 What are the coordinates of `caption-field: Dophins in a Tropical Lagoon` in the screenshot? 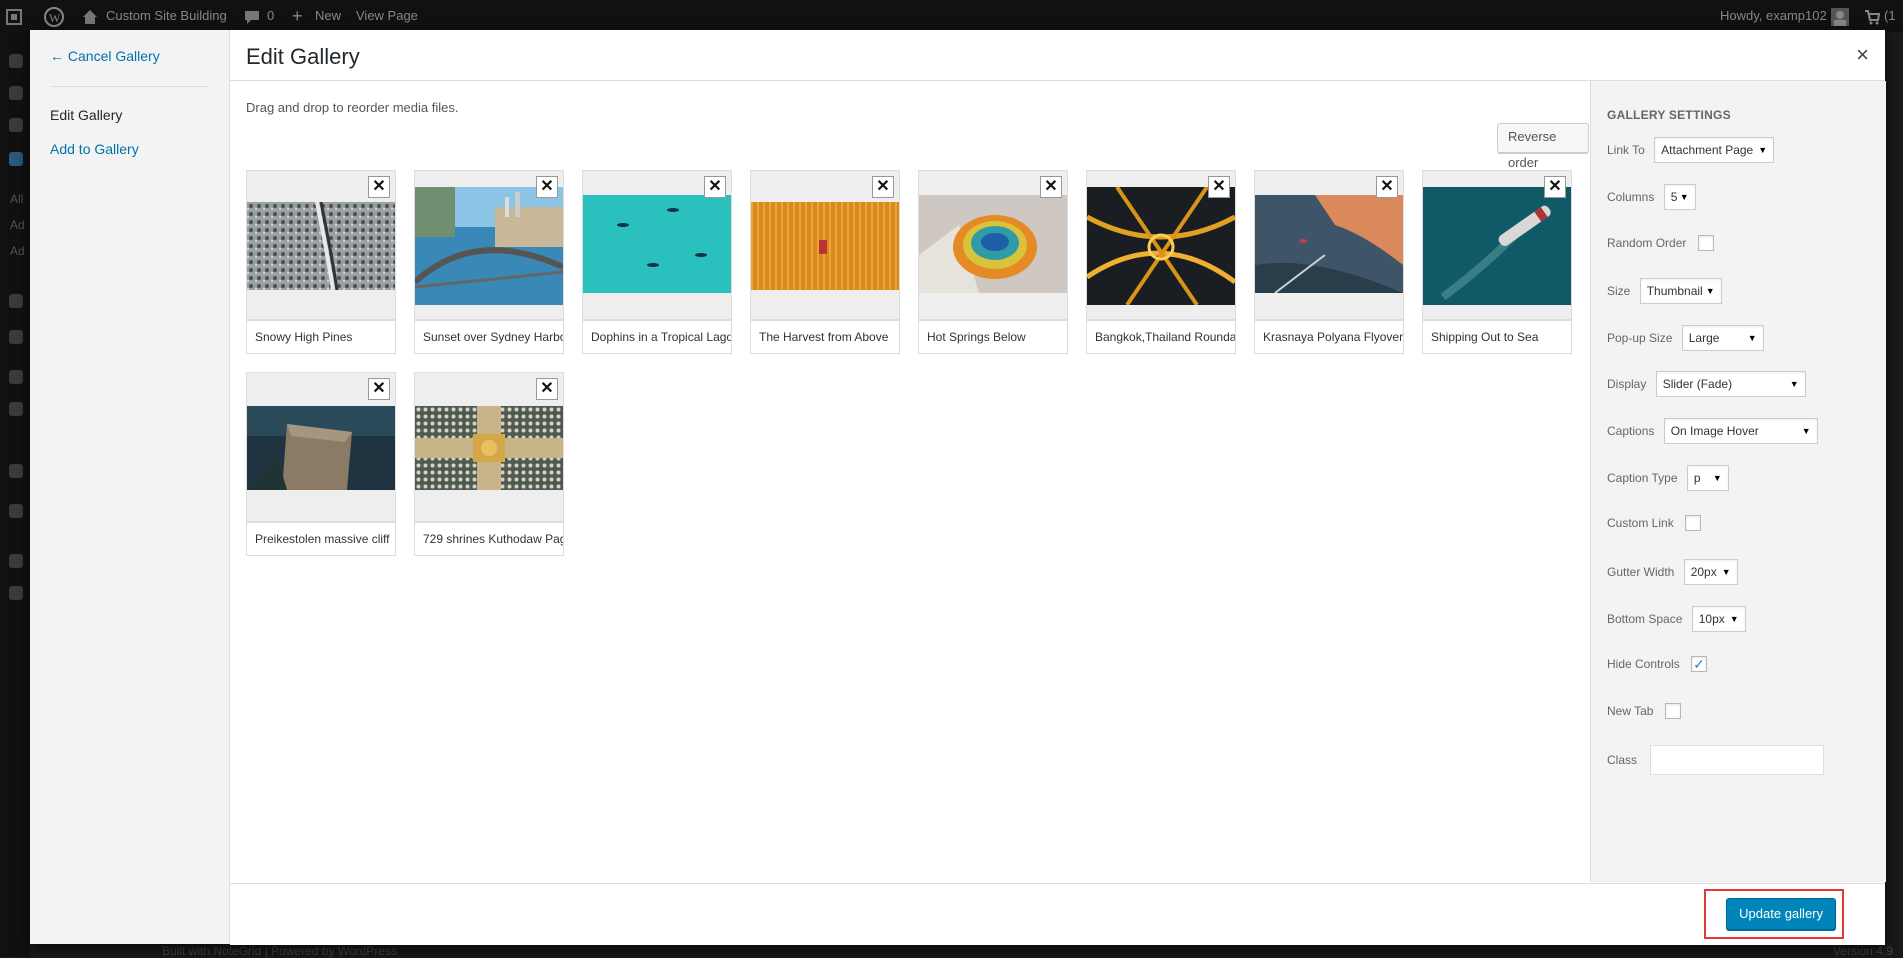 It's located at (657, 337).